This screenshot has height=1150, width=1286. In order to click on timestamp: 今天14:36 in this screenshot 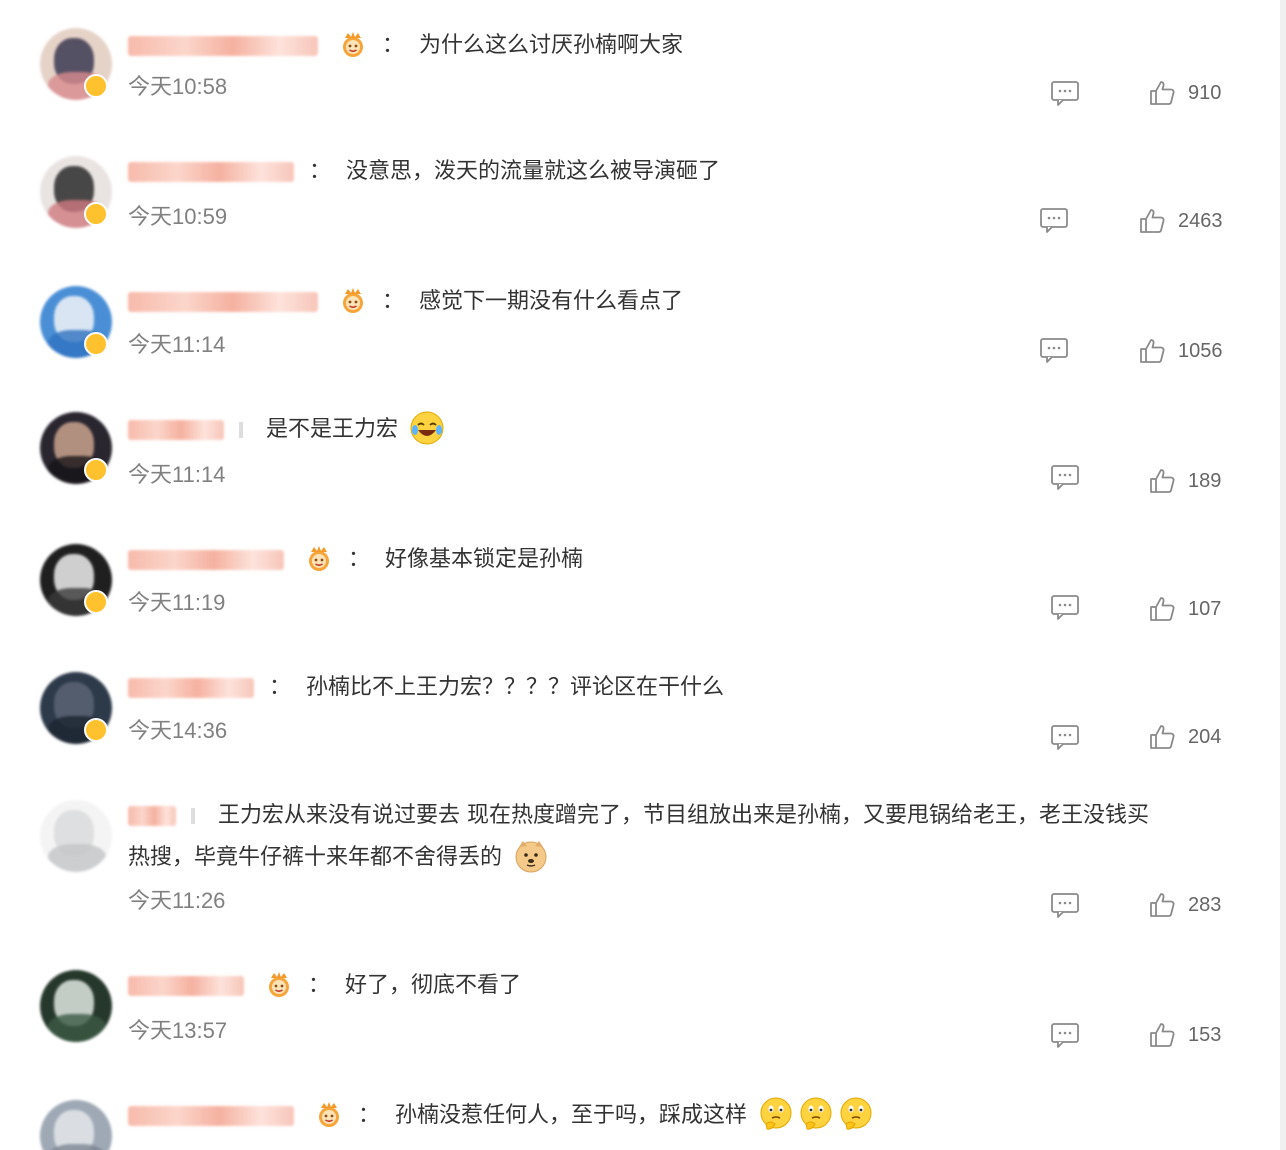, I will do `click(178, 730)`.